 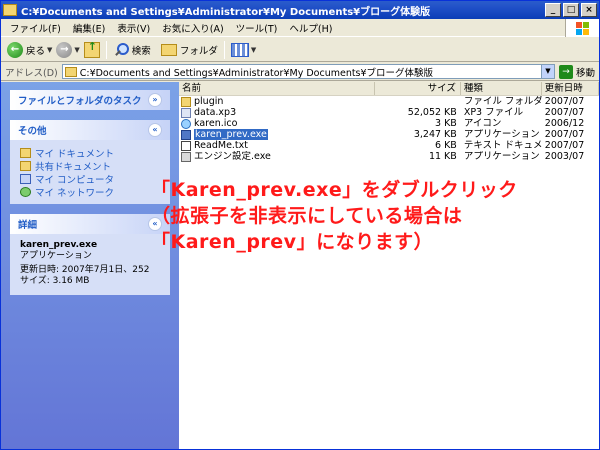 I want to click on file-row-selected: karen_prev.exe 3,247 KB アプリケーション 2007/07, so click(x=389, y=134).